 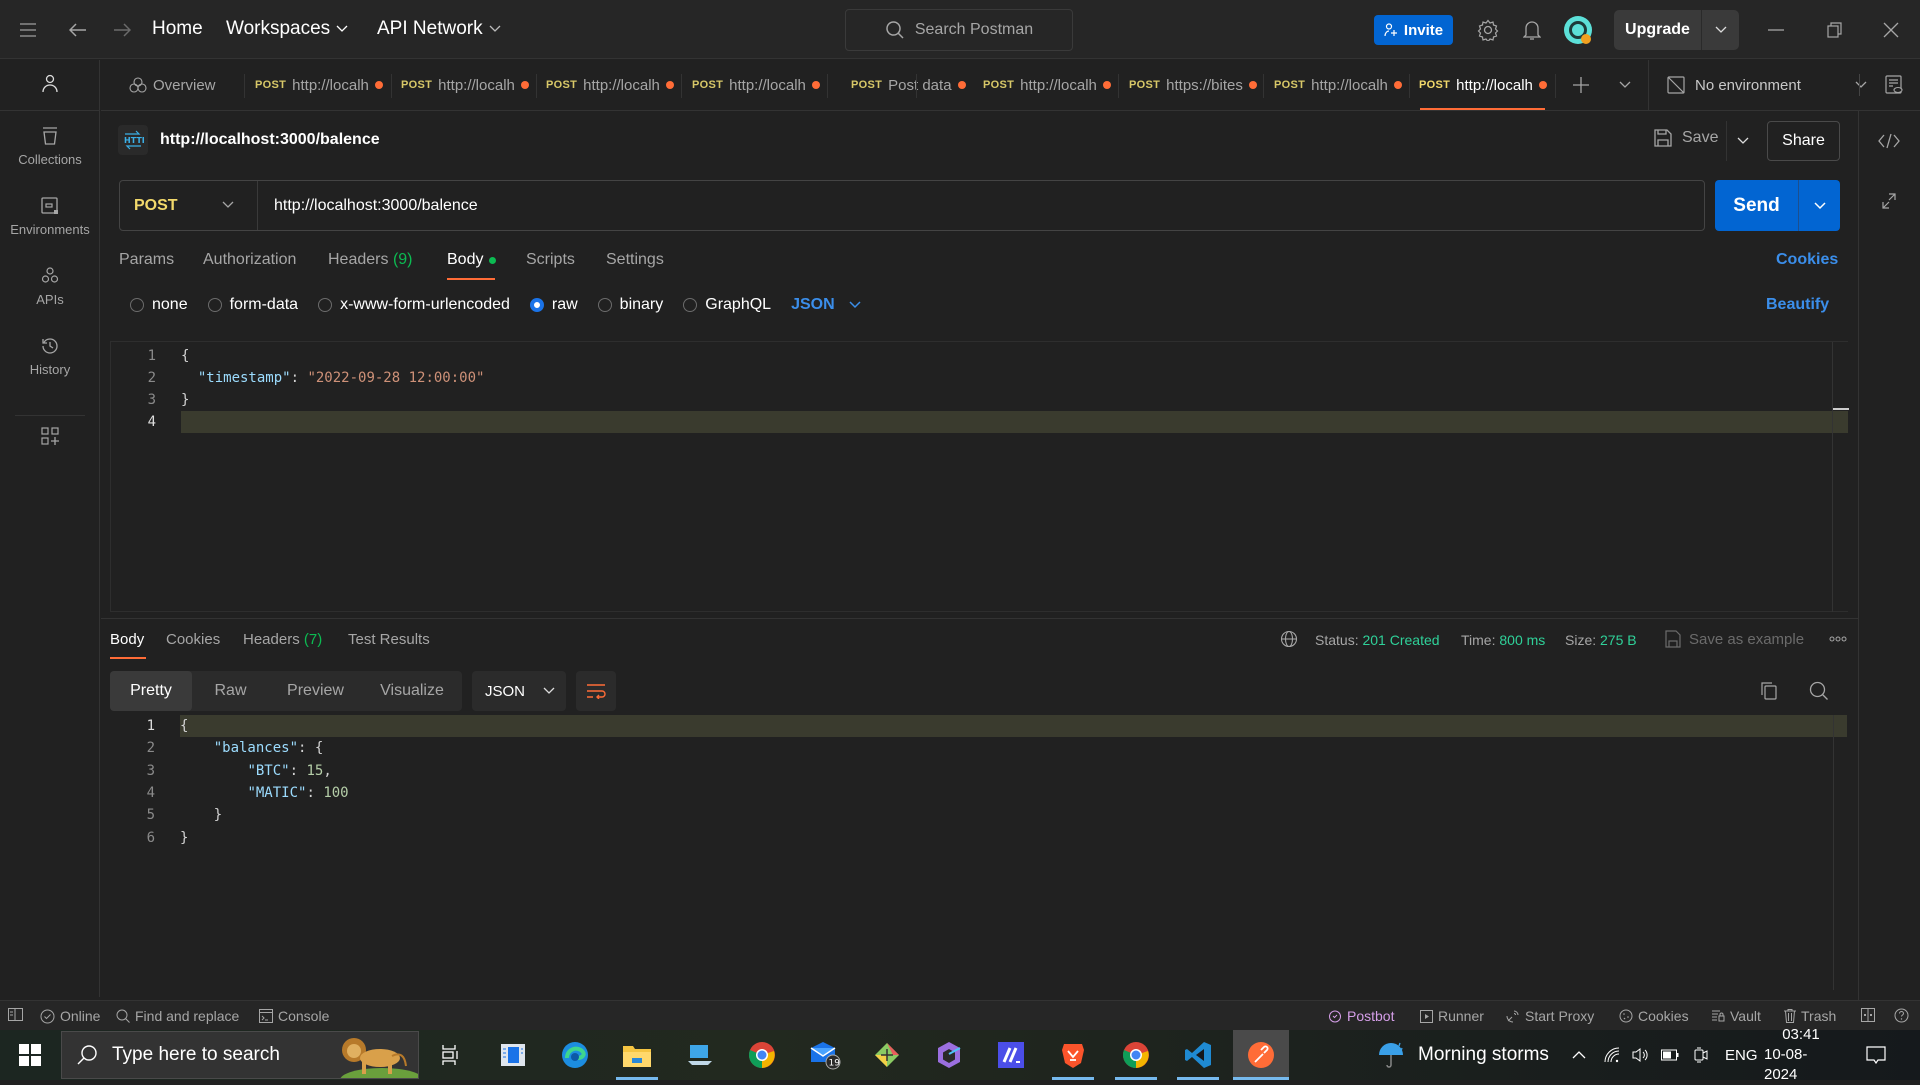 What do you see at coordinates (908, 85) in the screenshot?
I see `tab-request: POST Post data` at bounding box center [908, 85].